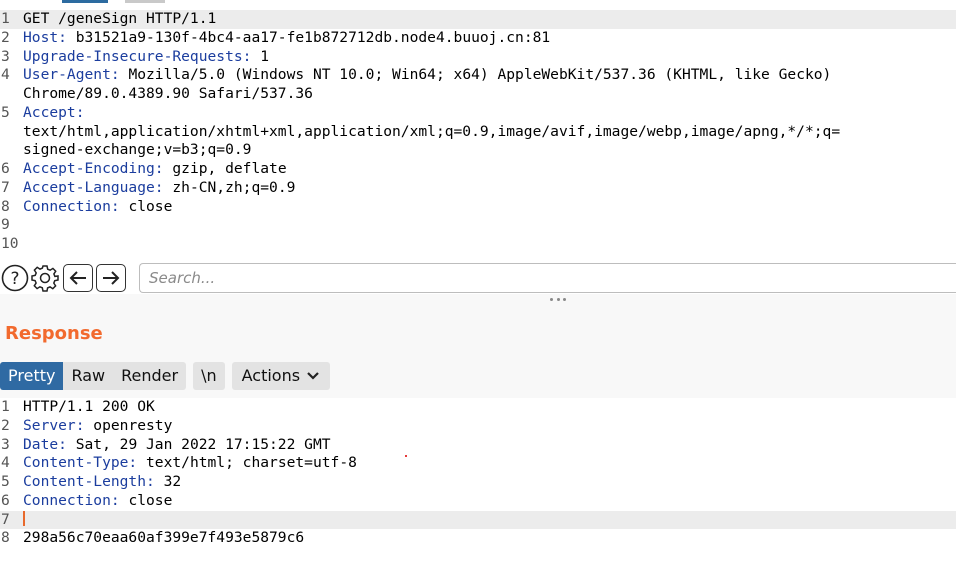 Image resolution: width=956 pixels, height=582 pixels. Describe the element at coordinates (478, 407) in the screenshot. I see `response-line: 1 HTTP/1.1 200 OK` at that location.